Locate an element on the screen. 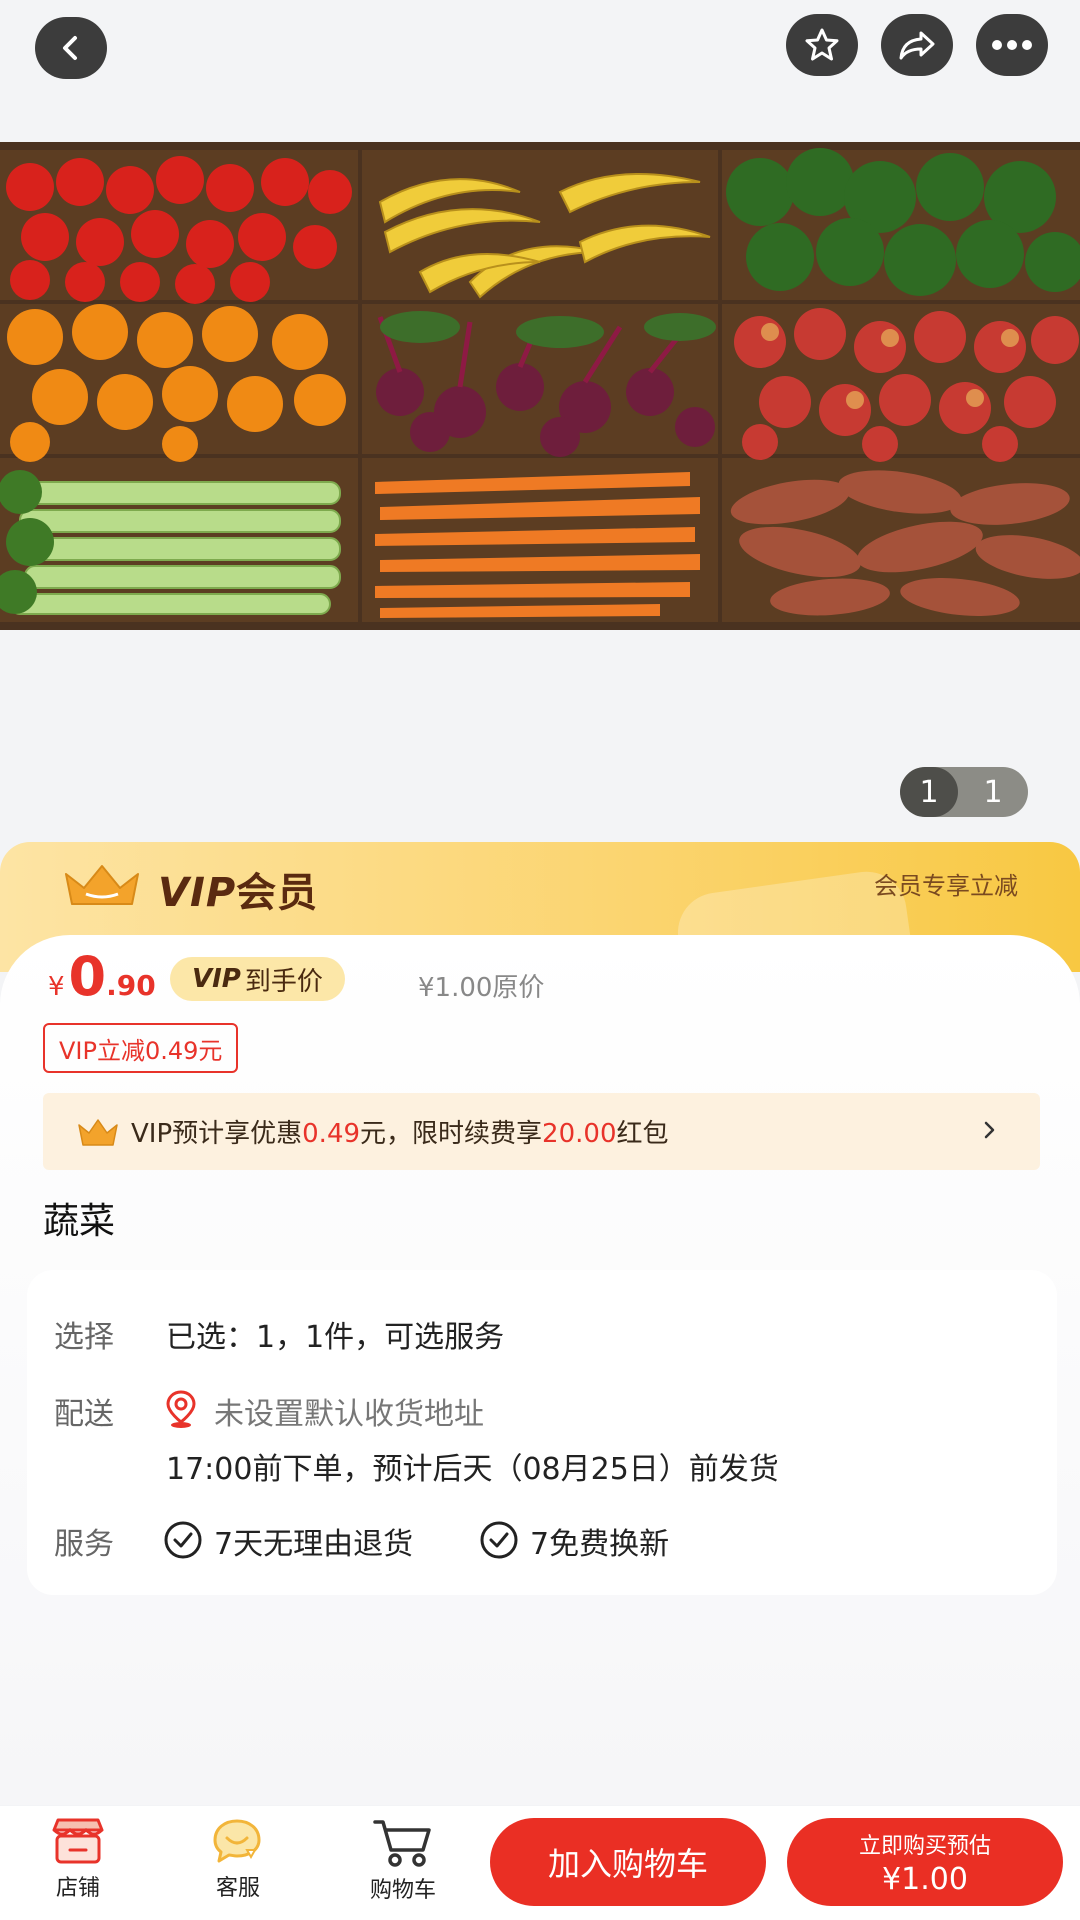 The image size is (1080, 1920). tab-cart: 购物车 is located at coordinates (403, 1864).